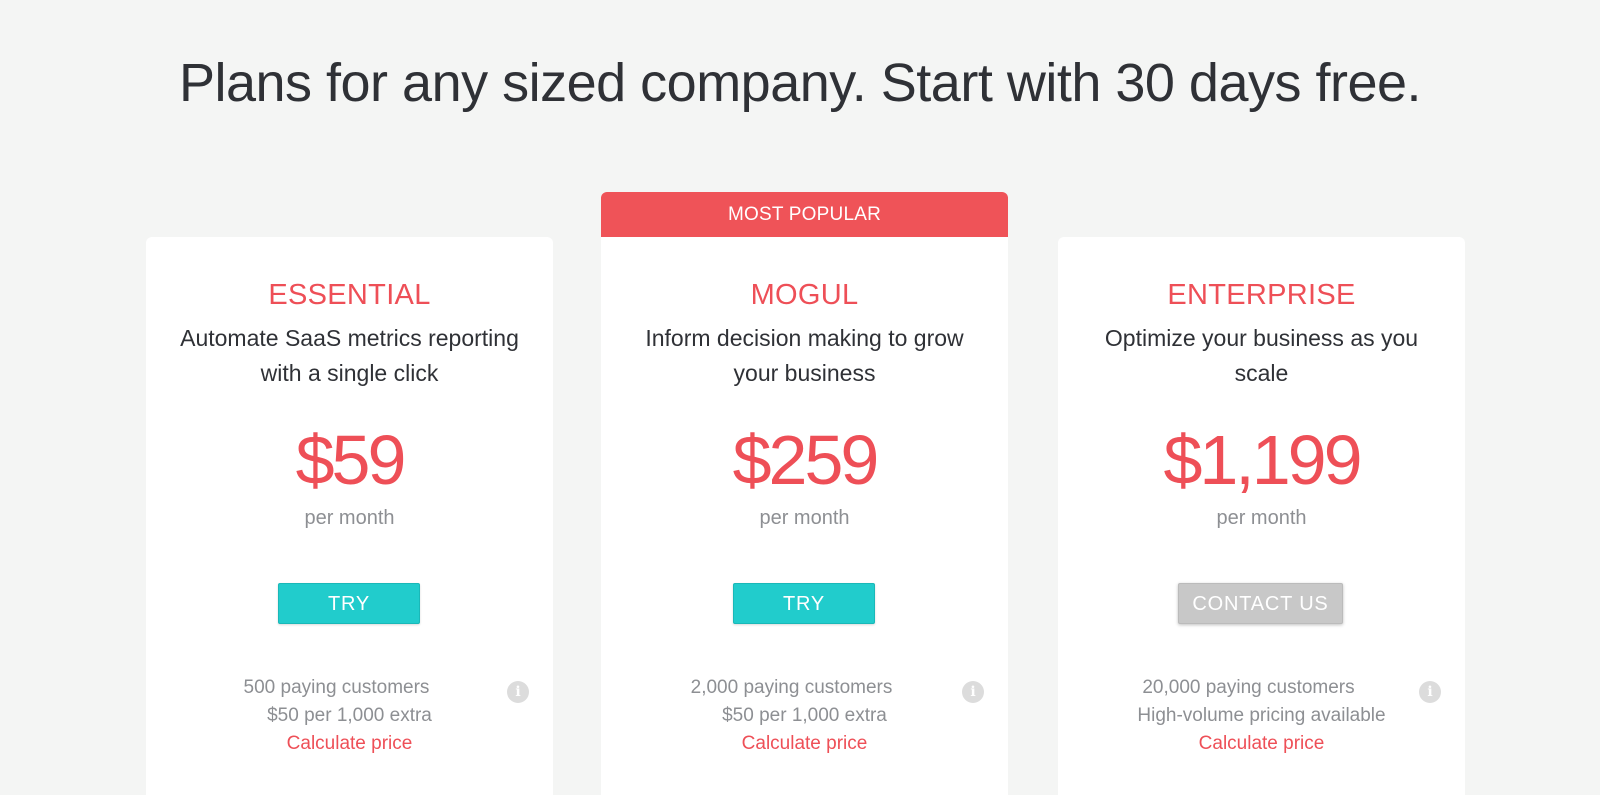  What do you see at coordinates (1248, 687) in the screenshot?
I see `plan-customers: 20,000 paying customers` at bounding box center [1248, 687].